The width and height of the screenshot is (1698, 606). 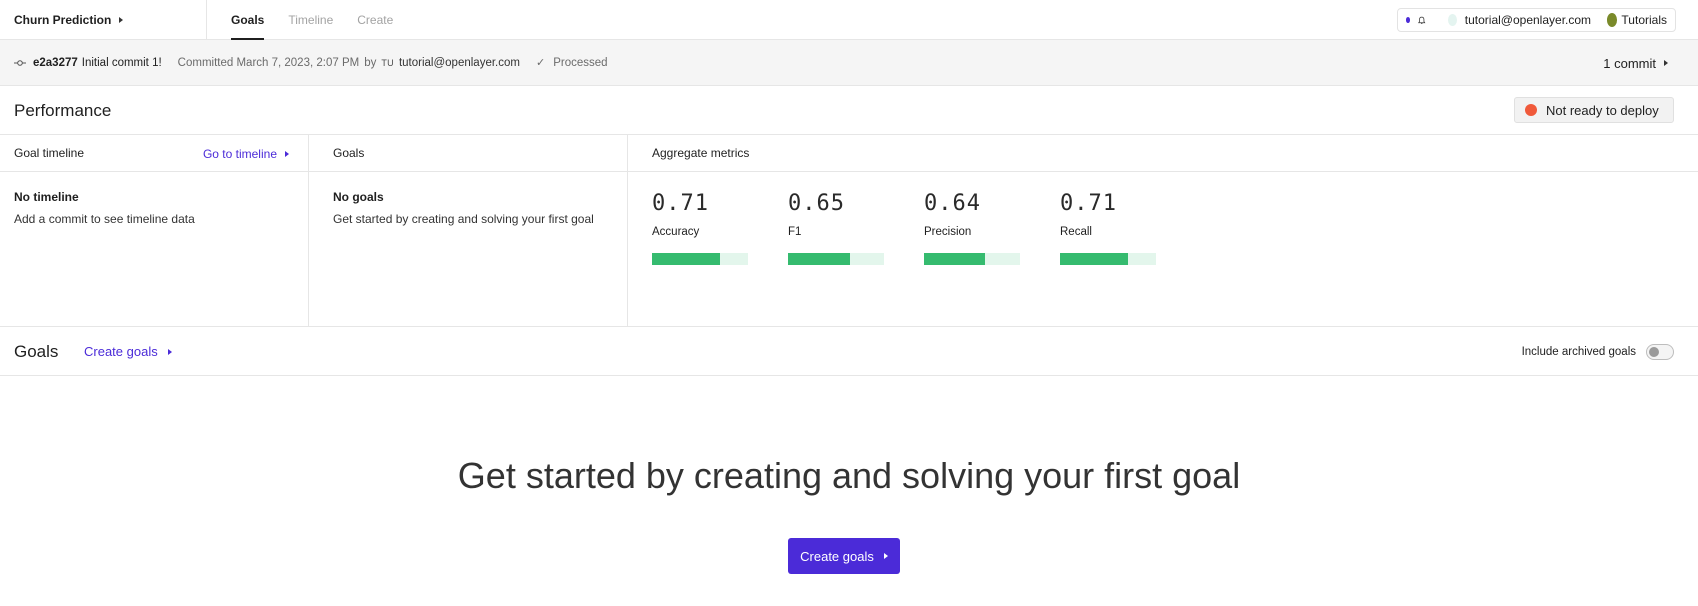 I want to click on metric-f1: 0.65 F1, so click(x=836, y=228).